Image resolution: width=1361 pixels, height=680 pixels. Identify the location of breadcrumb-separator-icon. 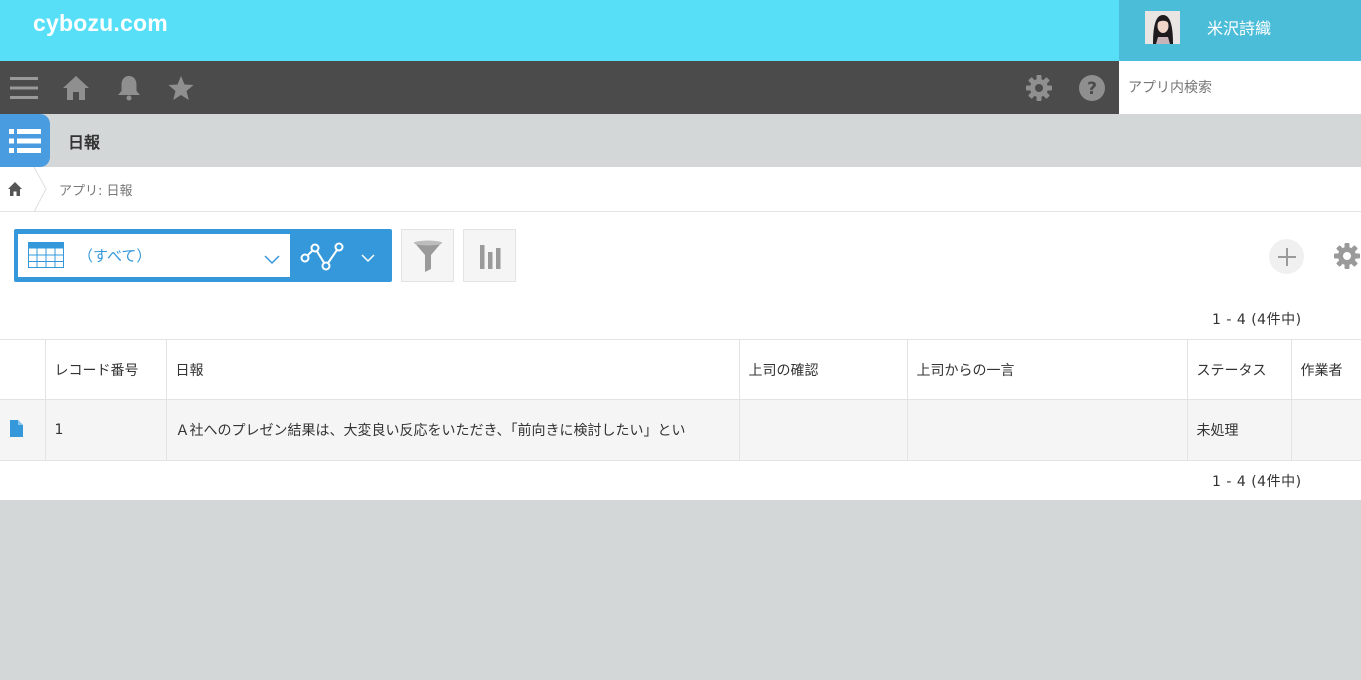
(40, 191).